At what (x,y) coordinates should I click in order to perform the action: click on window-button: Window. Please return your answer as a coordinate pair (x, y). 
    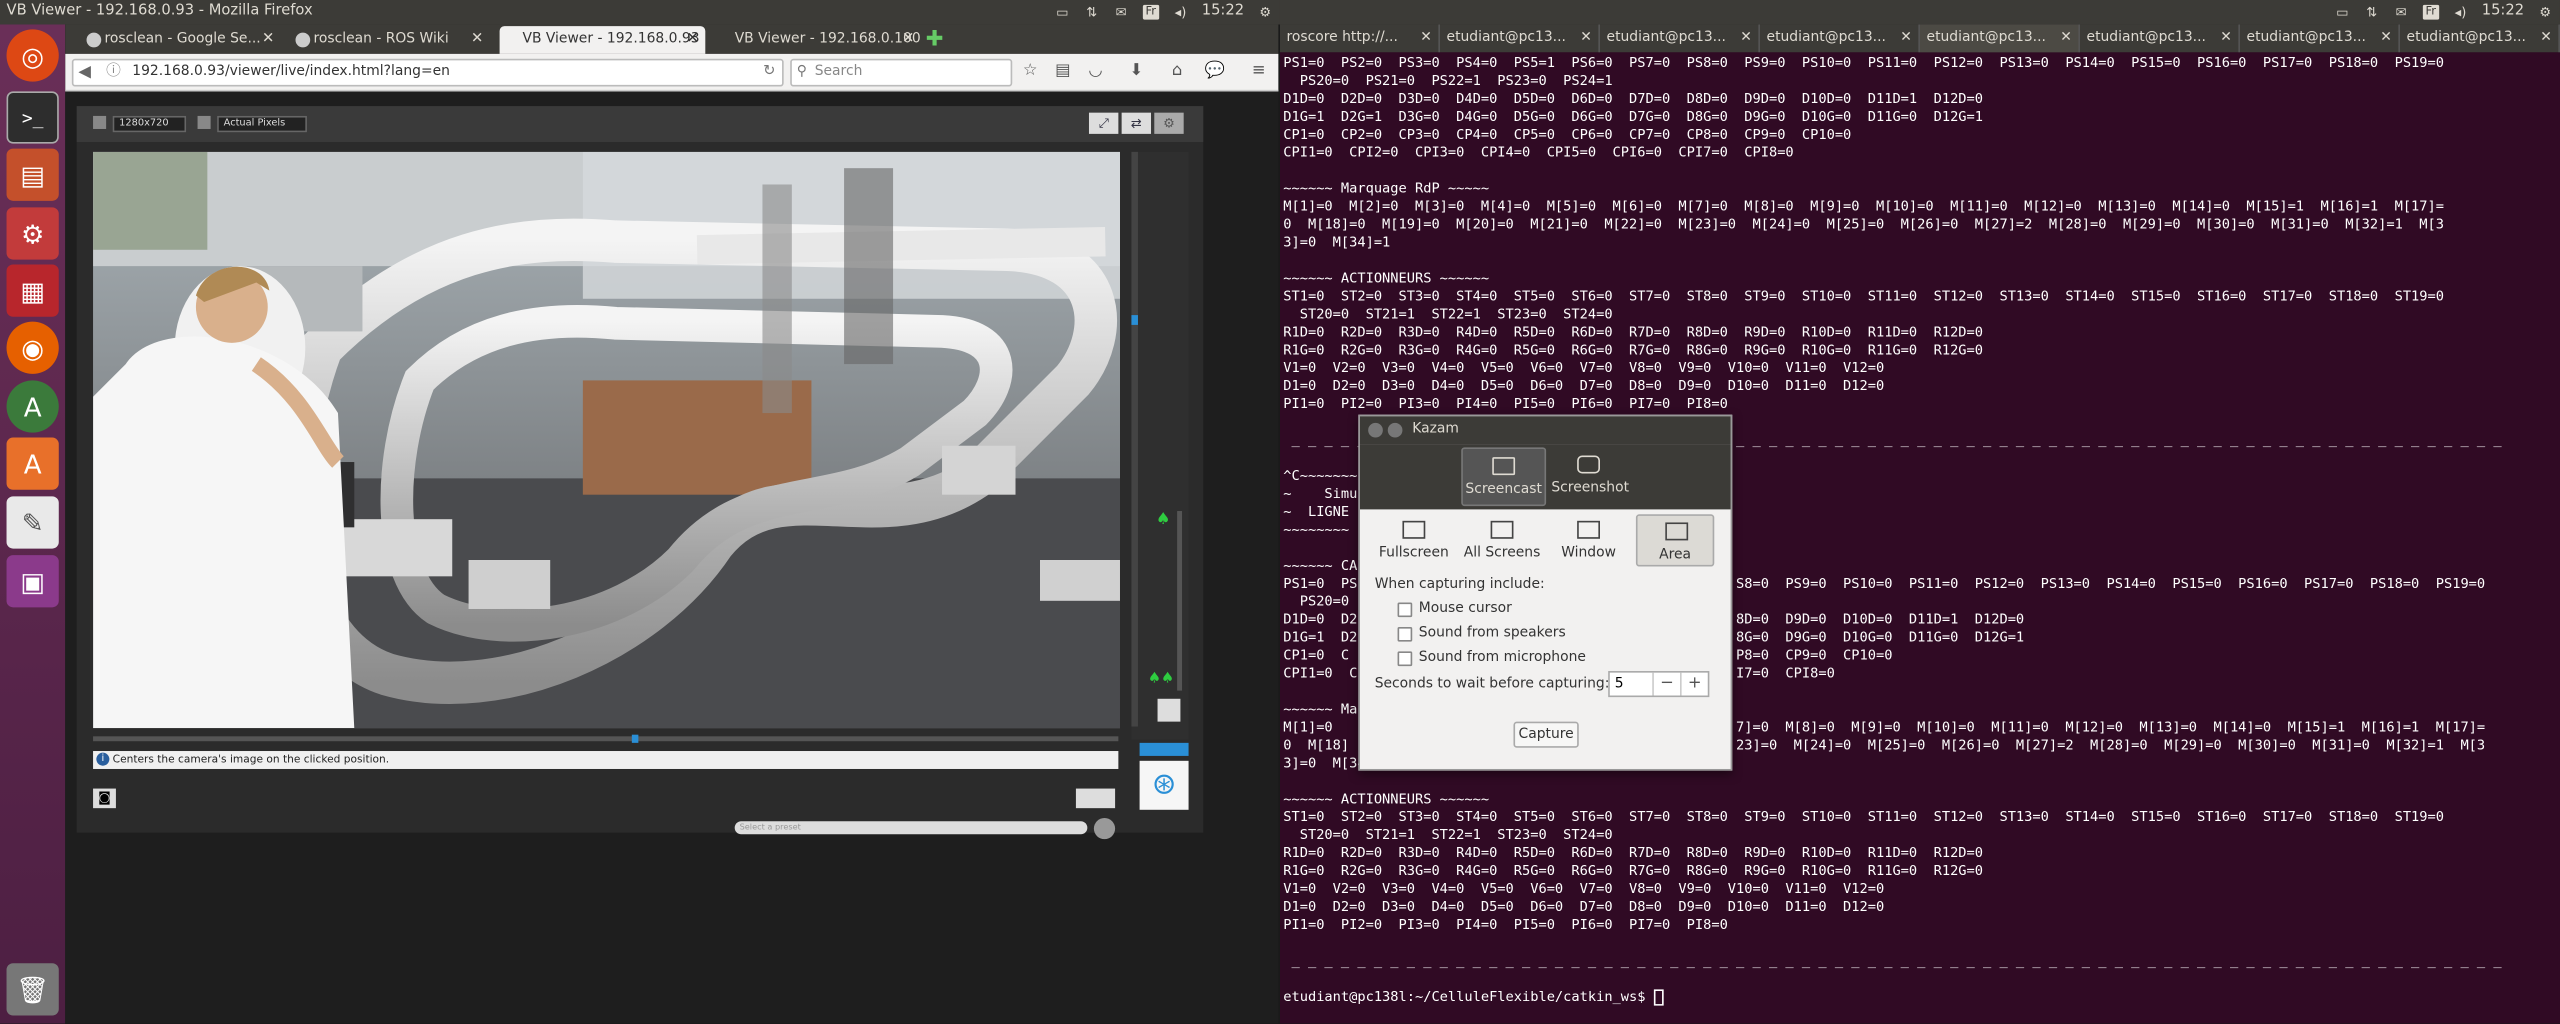
    Looking at the image, I should click on (1588, 540).